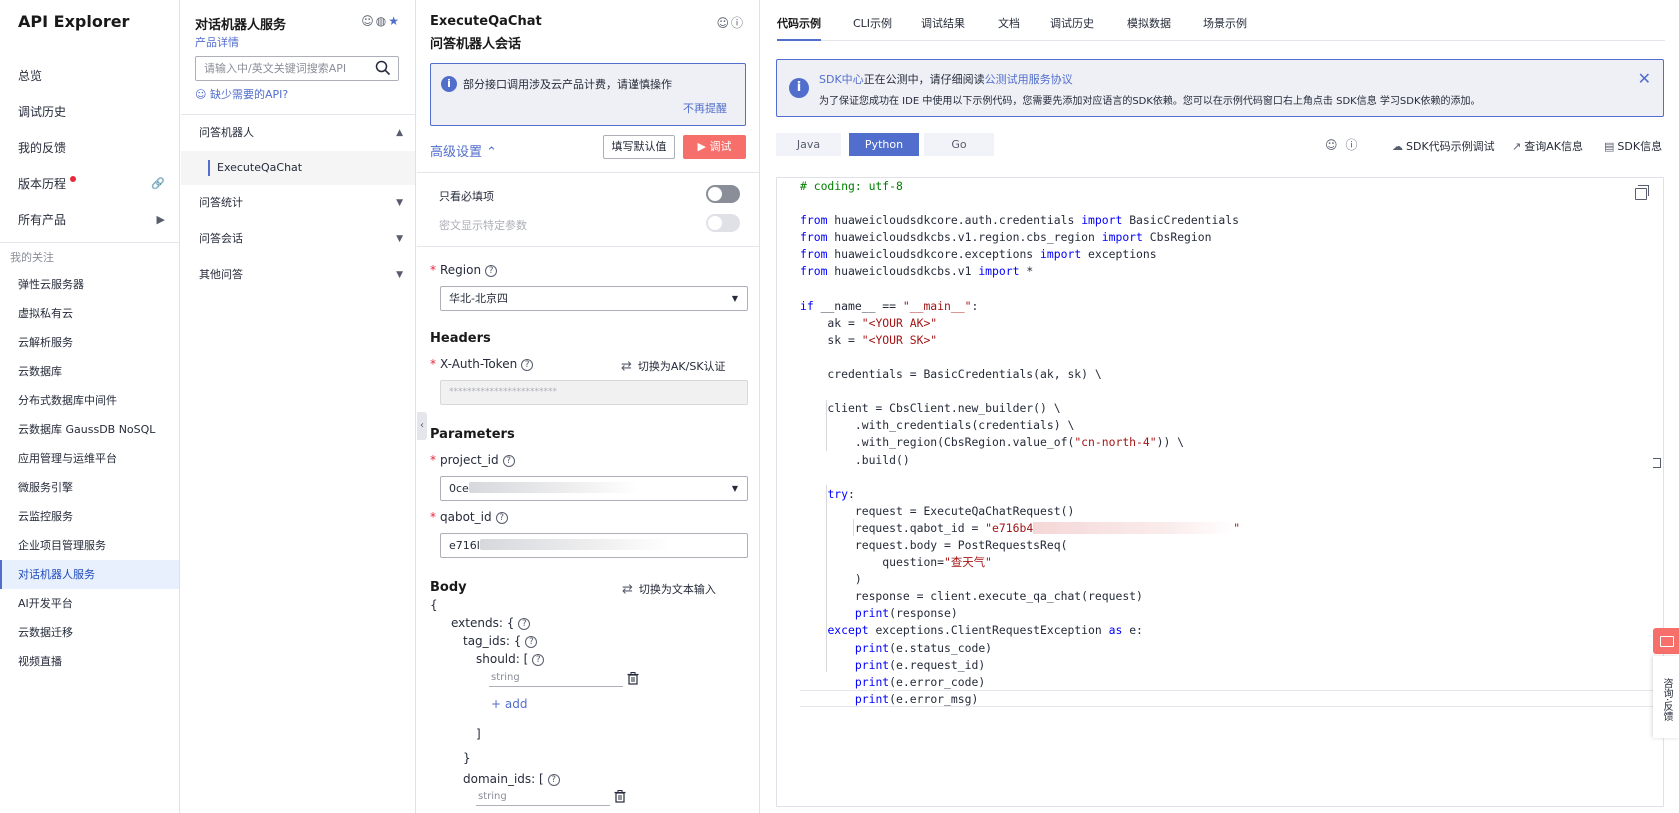 The height and width of the screenshot is (813, 1679). What do you see at coordinates (1666, 697) in the screenshot?
I see `feedback-label: 咨询·反馈` at bounding box center [1666, 697].